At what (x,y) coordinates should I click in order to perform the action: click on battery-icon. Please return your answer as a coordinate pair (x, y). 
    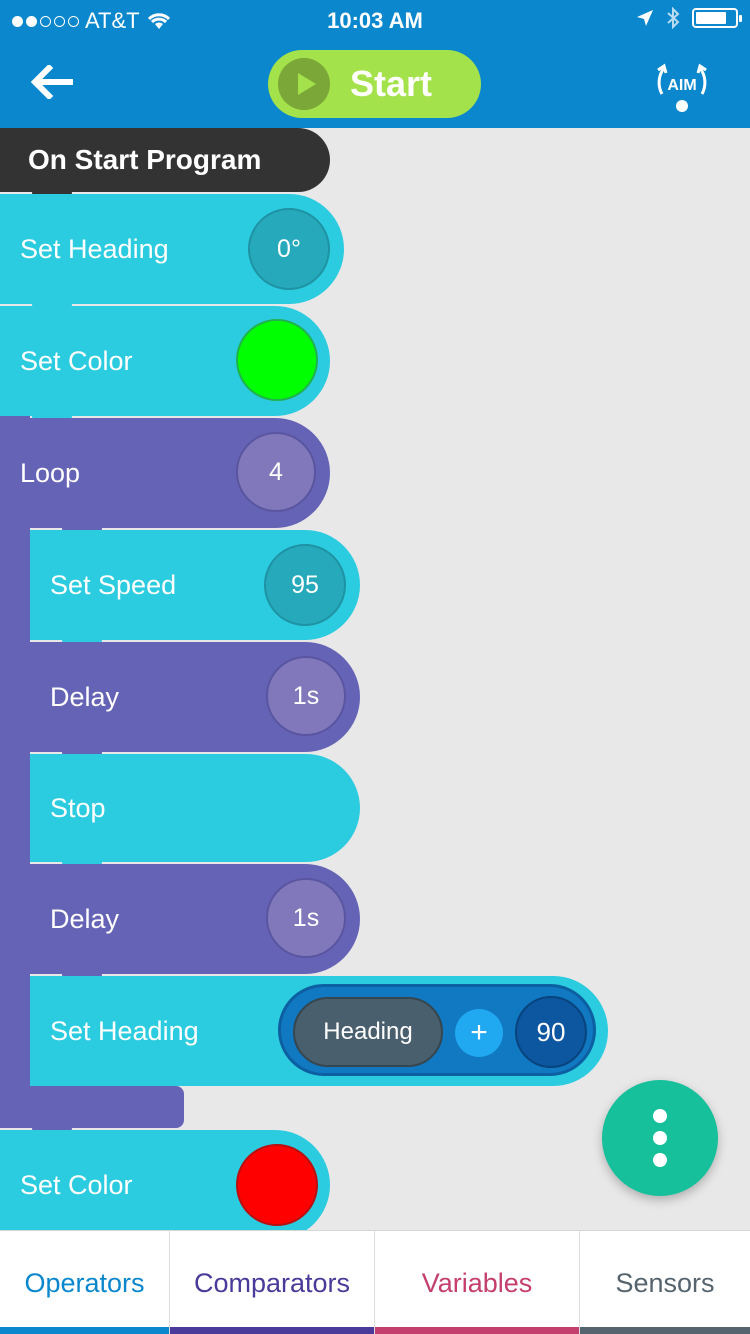
    Looking at the image, I should click on (717, 18).